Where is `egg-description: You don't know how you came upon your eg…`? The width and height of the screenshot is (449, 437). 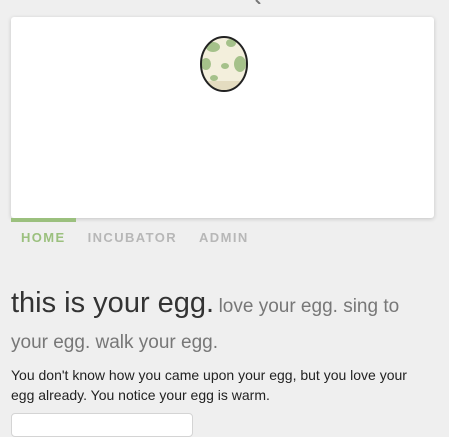
egg-description: You don't know how you came upon your eg… is located at coordinates (209, 385).